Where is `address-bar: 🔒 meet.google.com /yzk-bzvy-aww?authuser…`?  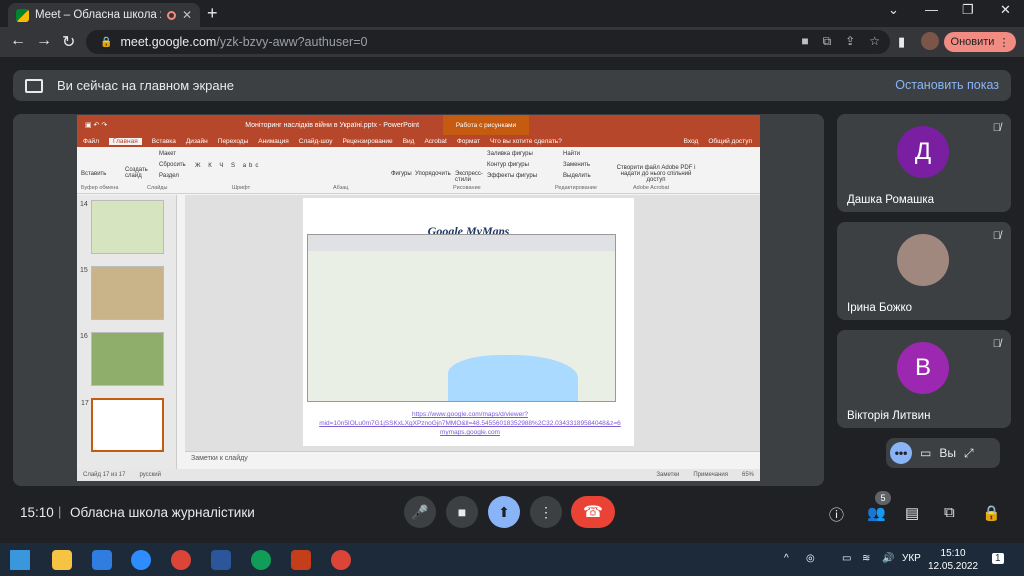
address-bar: 🔒 meet.google.com /yzk-bzvy-aww?authuser… is located at coordinates (488, 42).